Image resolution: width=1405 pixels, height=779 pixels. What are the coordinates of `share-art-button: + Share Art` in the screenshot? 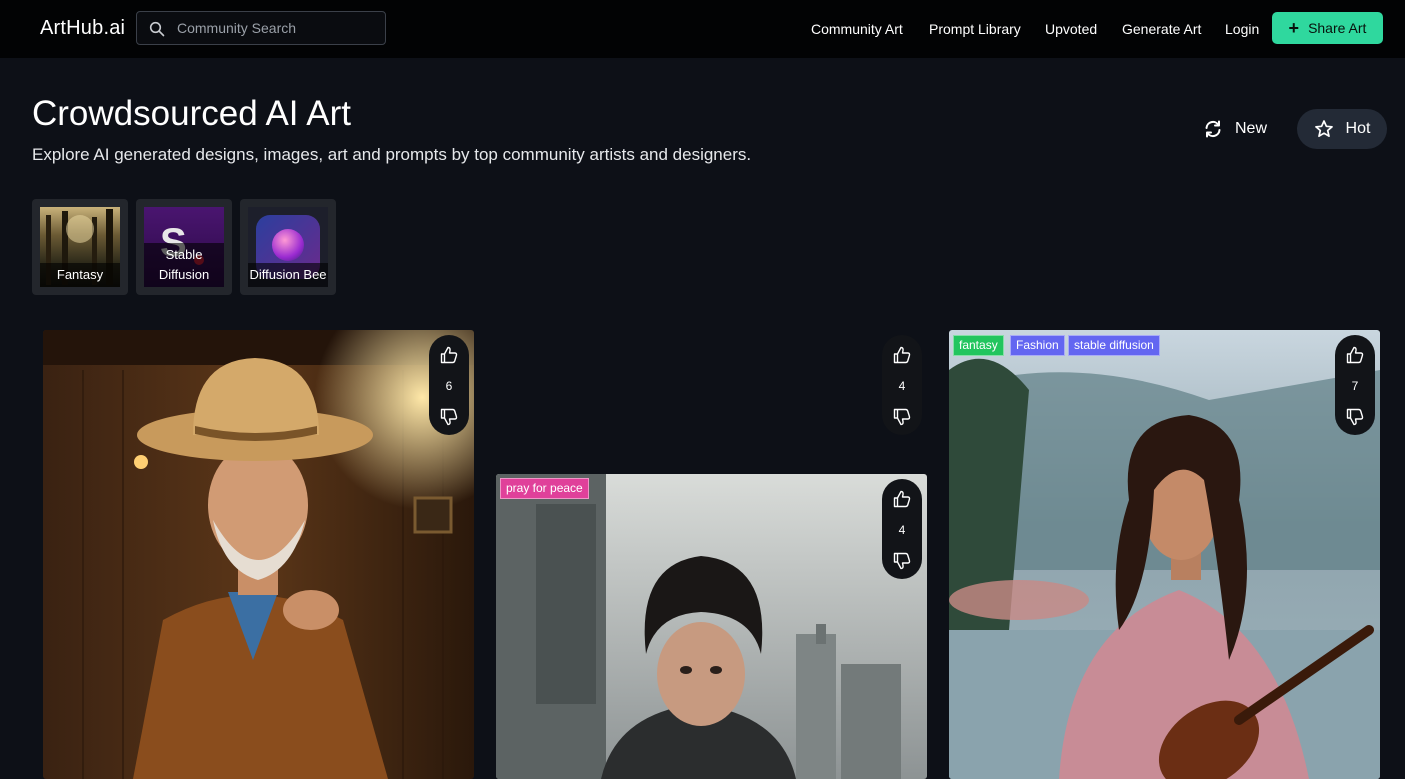 It's located at (1327, 28).